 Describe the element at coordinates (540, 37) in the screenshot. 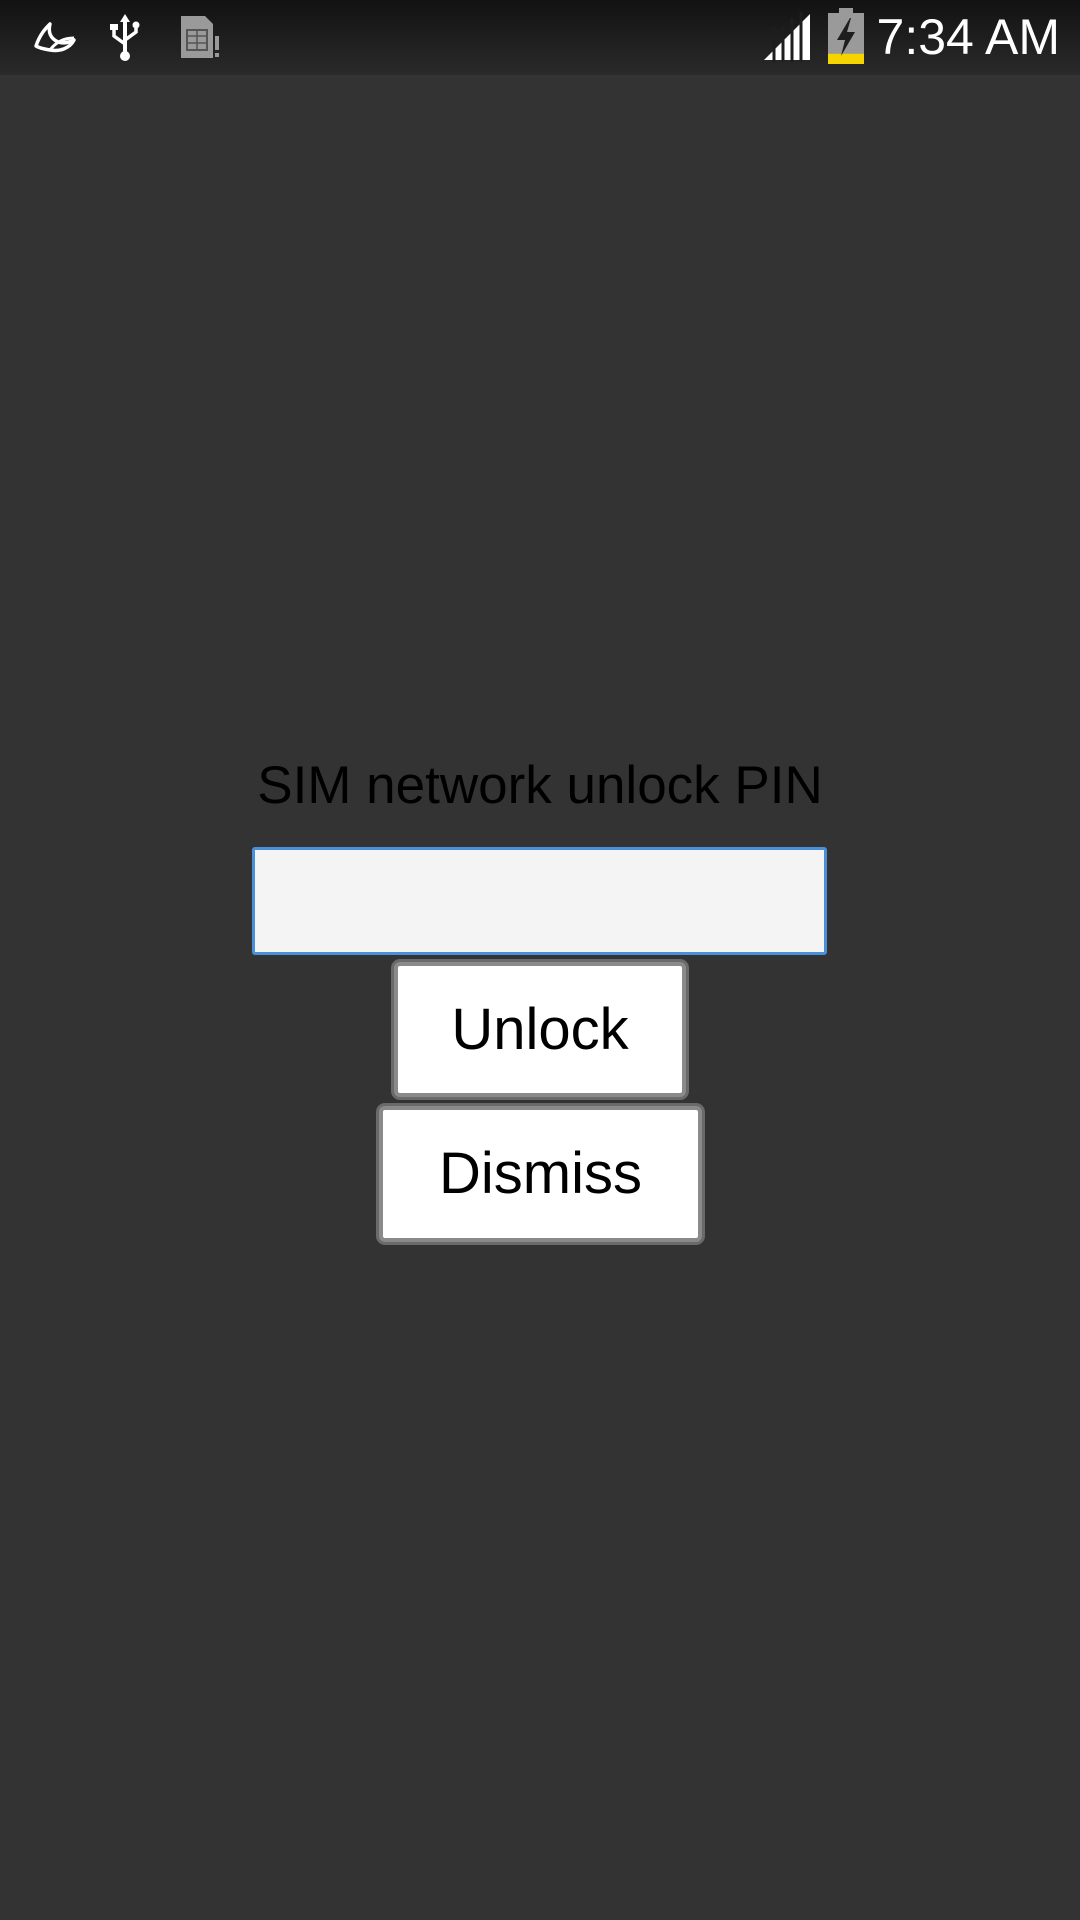

I see `status-bar: 7:34 AM` at that location.